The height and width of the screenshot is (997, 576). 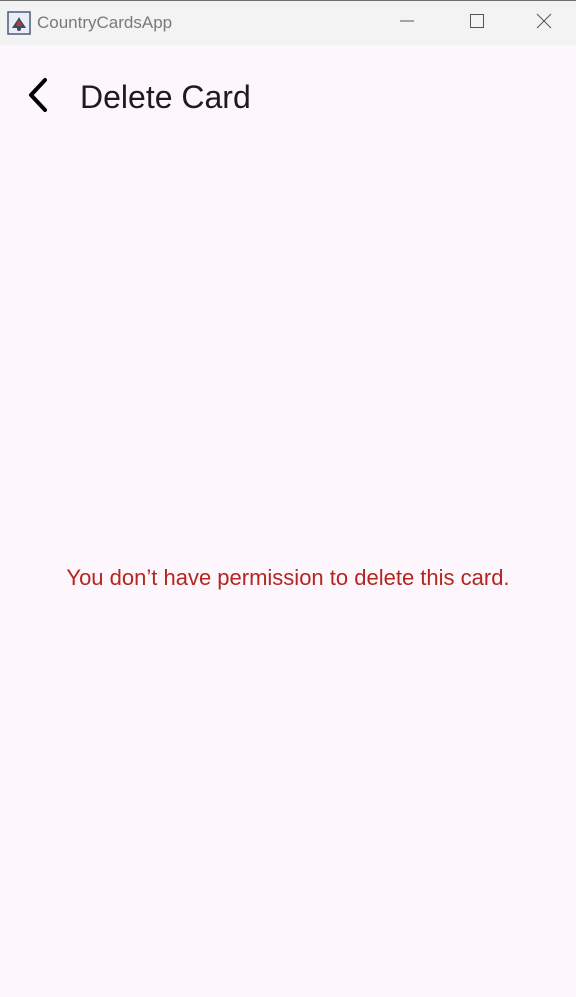 I want to click on chevron-left-icon, so click(x=38, y=97).